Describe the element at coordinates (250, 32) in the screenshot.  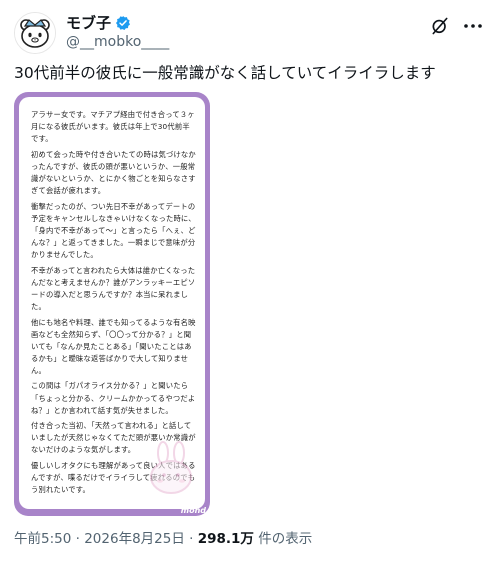
I see `tweet-header: モブ子 @__mobko____` at that location.